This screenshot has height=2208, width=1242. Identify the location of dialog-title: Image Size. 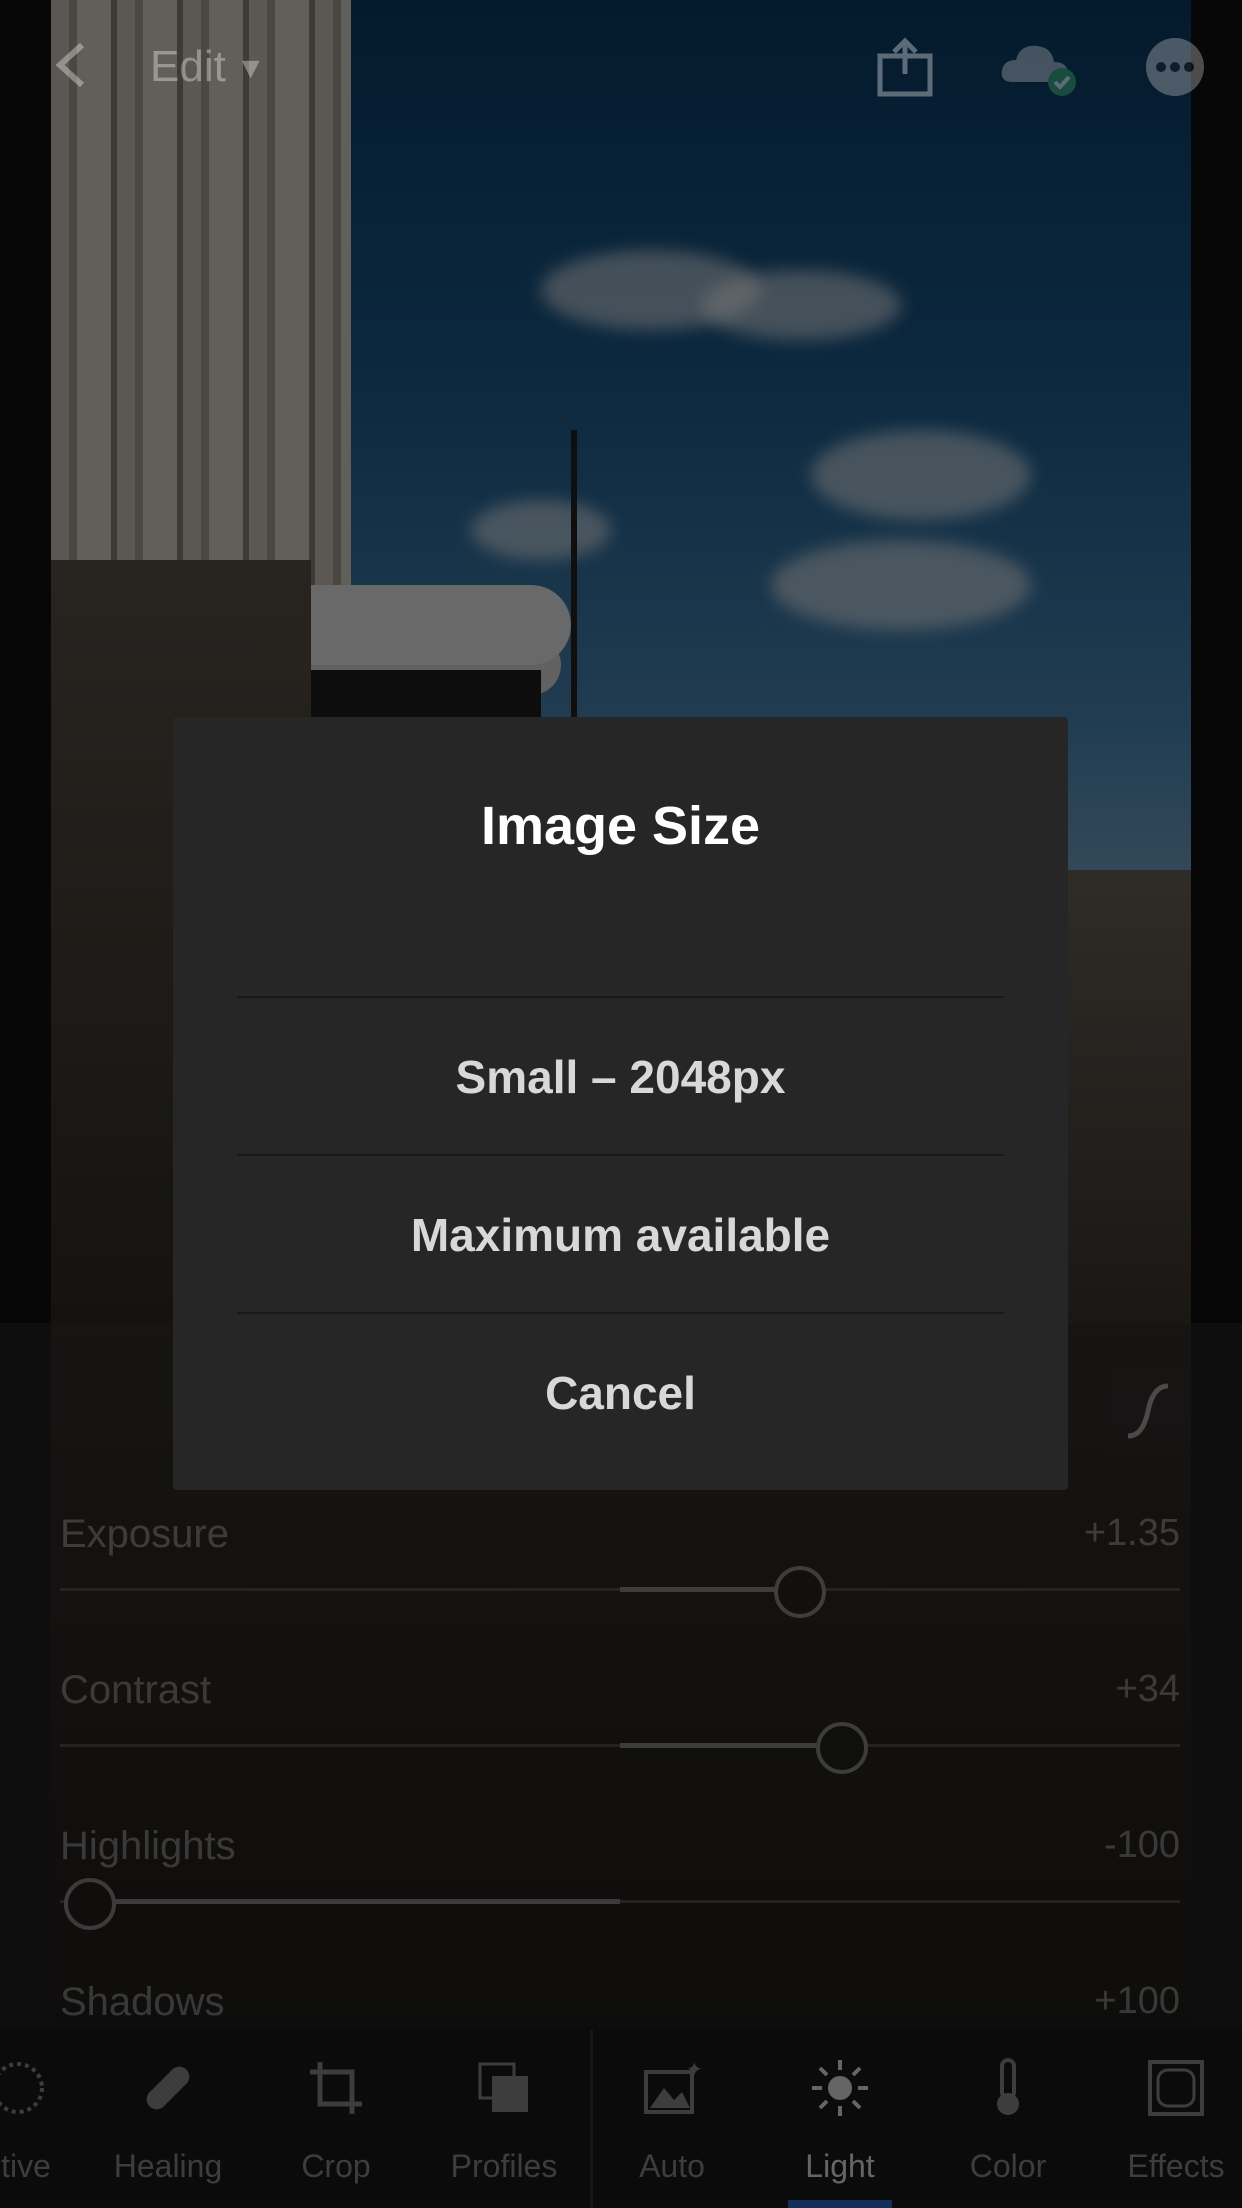
(620, 826).